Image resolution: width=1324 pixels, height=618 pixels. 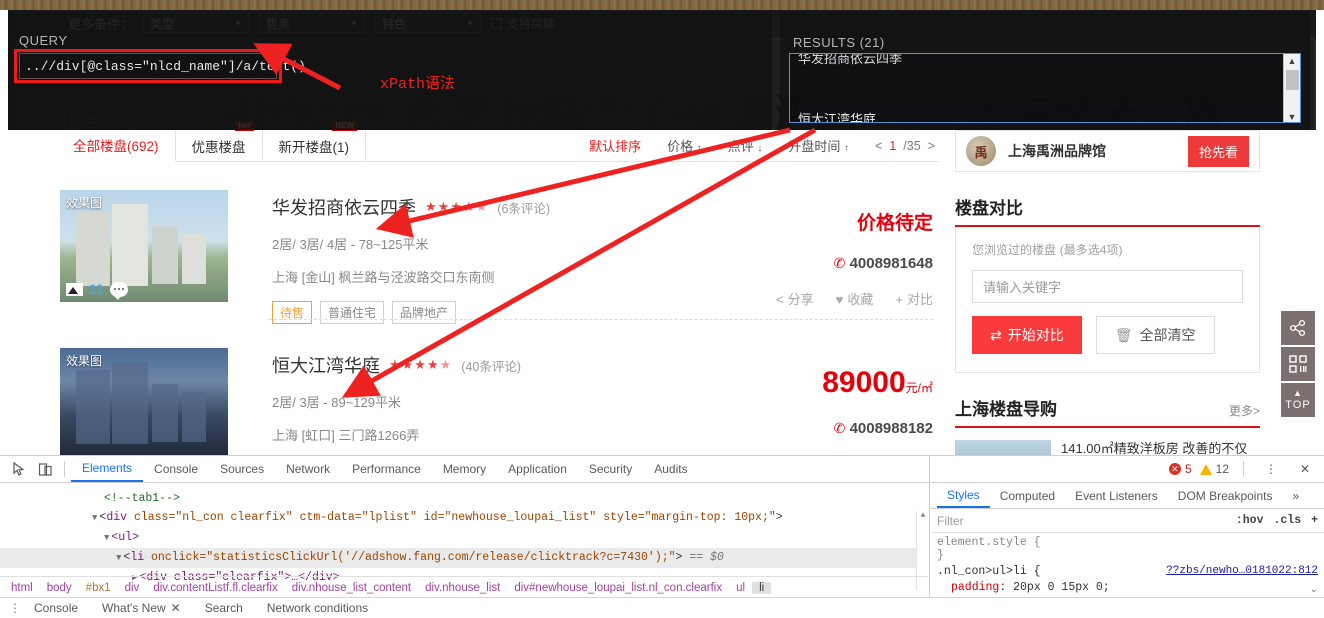 I want to click on rule-declaration: padding: 20px 0 15px 0;, so click(x=1127, y=587).